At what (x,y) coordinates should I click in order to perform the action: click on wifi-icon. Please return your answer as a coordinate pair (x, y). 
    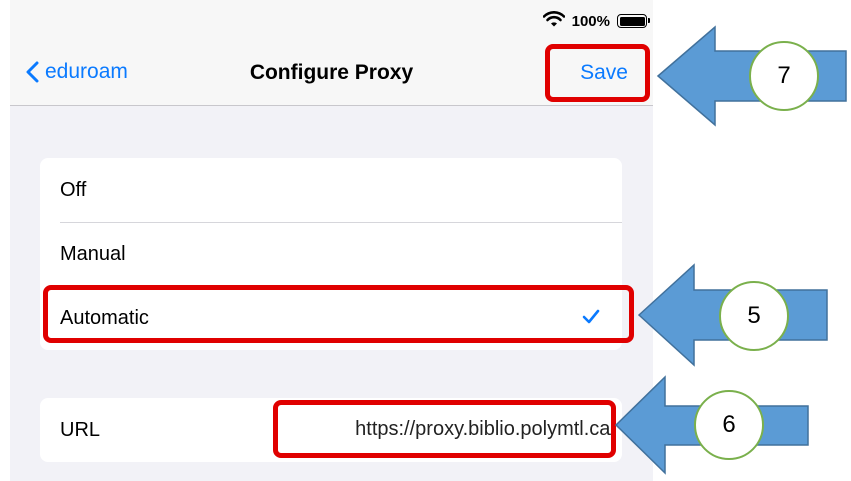
    Looking at the image, I should click on (553, 21).